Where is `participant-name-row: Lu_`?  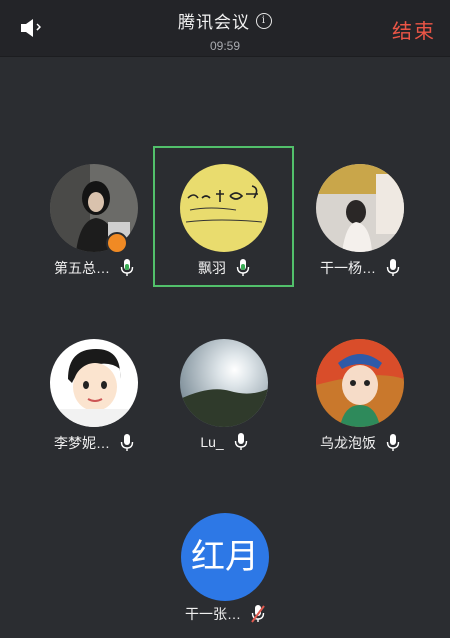
participant-name-row: Lu_ is located at coordinates (224, 442).